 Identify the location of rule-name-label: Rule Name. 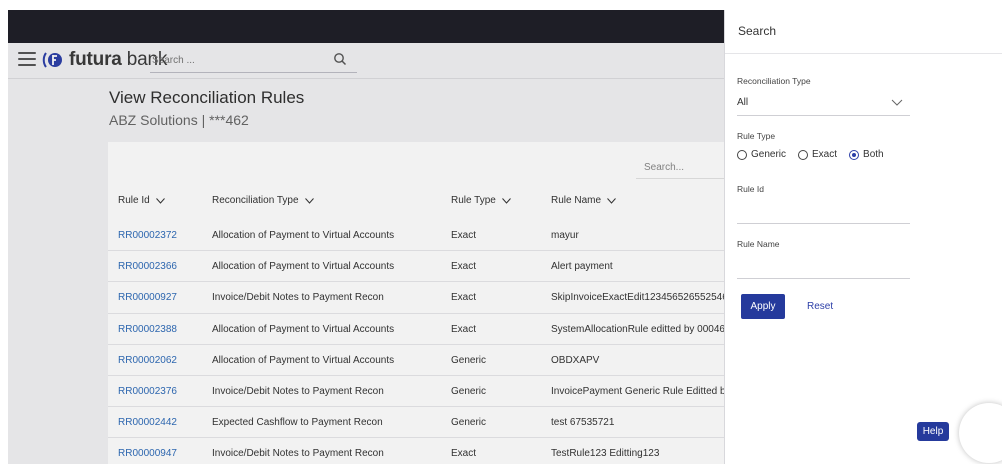
(758, 244).